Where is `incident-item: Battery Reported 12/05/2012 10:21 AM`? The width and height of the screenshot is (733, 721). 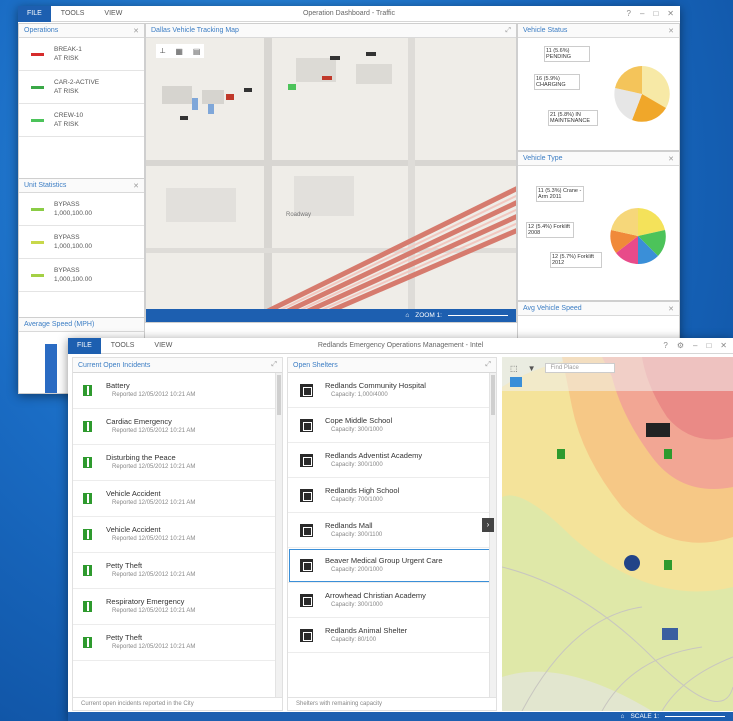 incident-item: Battery Reported 12/05/2012 10:21 AM is located at coordinates (177, 391).